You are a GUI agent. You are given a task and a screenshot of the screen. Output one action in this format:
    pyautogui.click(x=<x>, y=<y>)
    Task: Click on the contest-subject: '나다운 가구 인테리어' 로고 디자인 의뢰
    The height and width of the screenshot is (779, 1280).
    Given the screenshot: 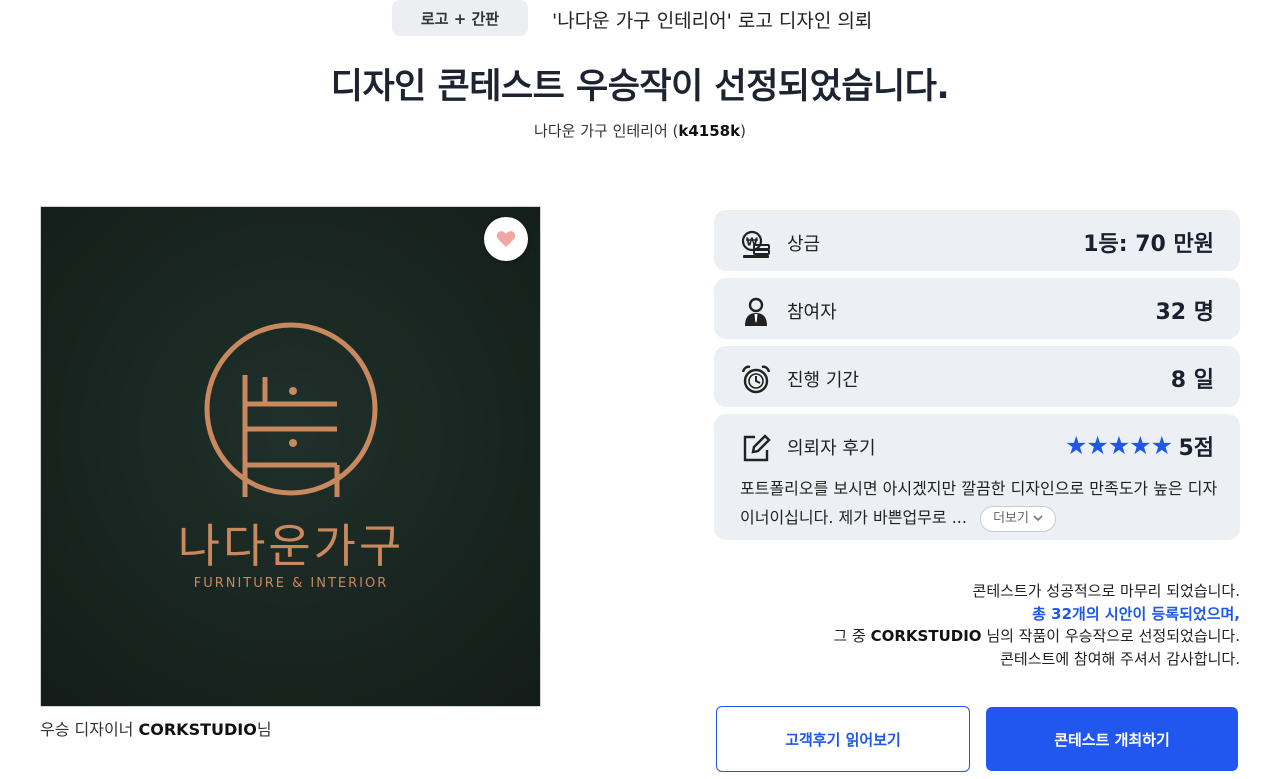 What is the action you would take?
    pyautogui.click(x=712, y=21)
    